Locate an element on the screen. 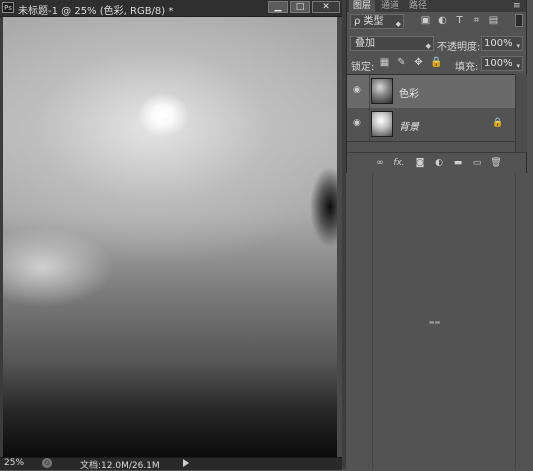 This screenshot has height=471, width=533. panel-resize-grip-icon: ▬▬ is located at coordinates (434, 322).